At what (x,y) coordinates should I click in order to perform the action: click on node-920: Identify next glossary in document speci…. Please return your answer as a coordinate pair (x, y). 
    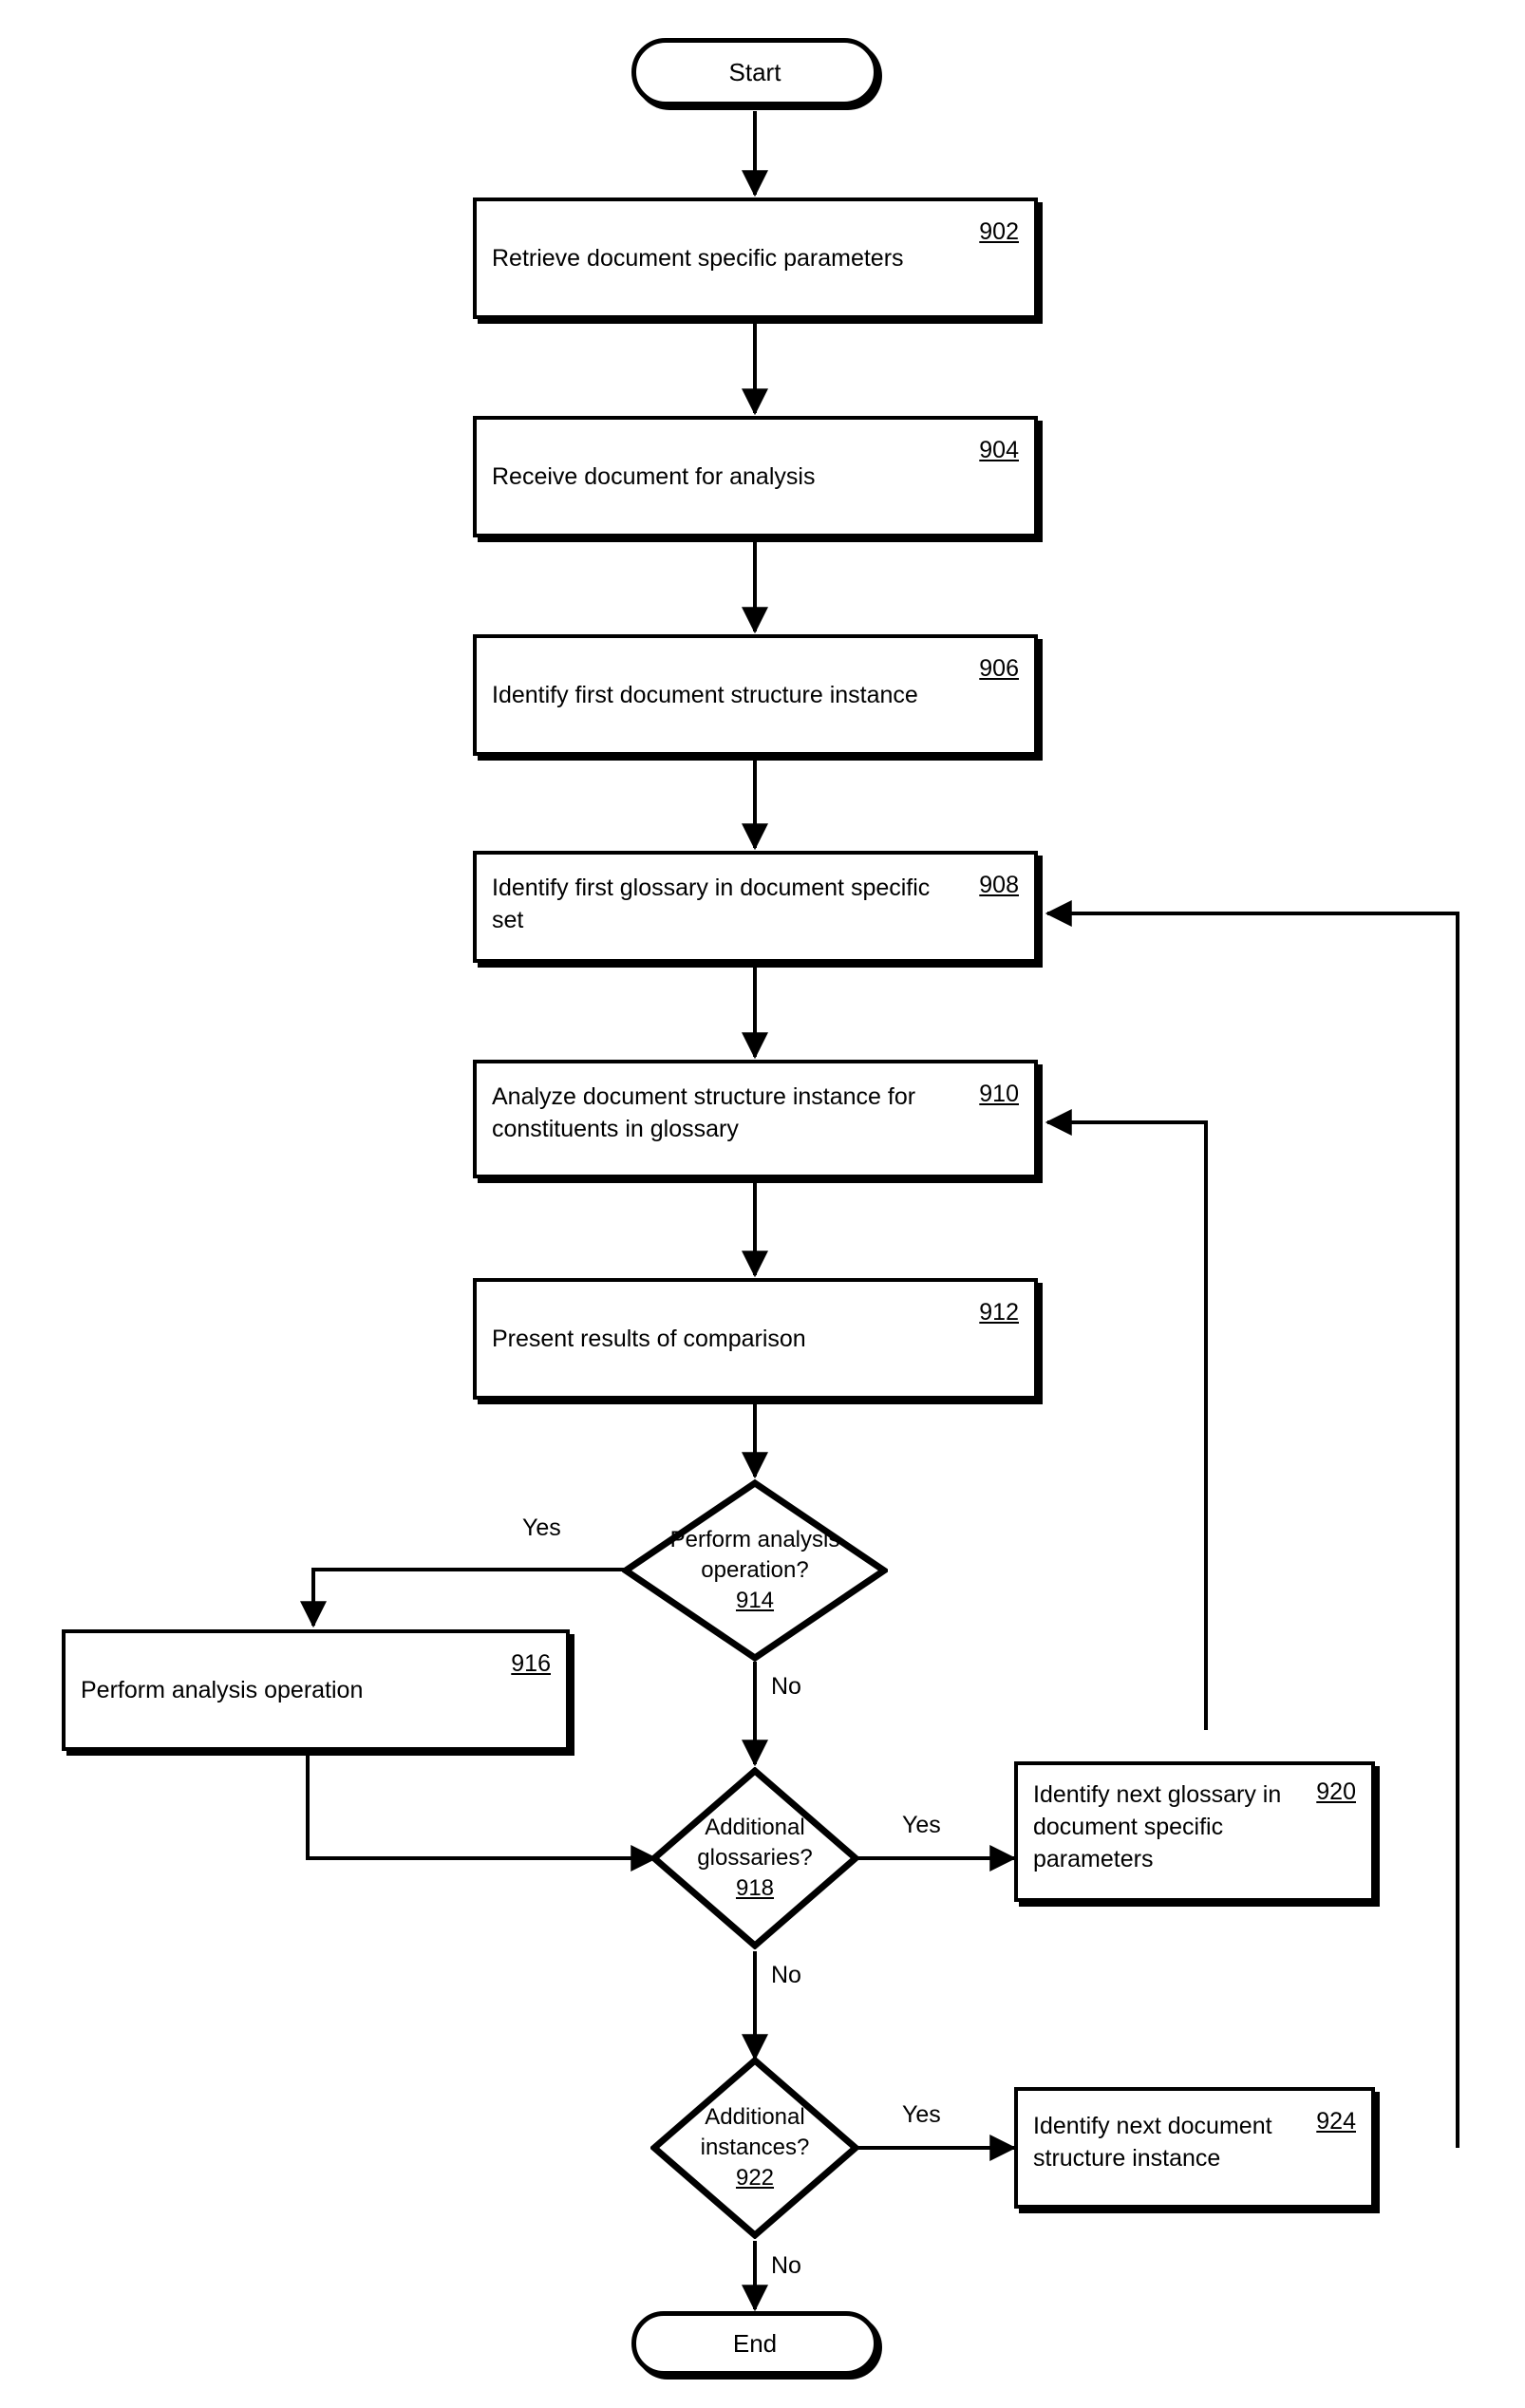
    Looking at the image, I should click on (1194, 1831).